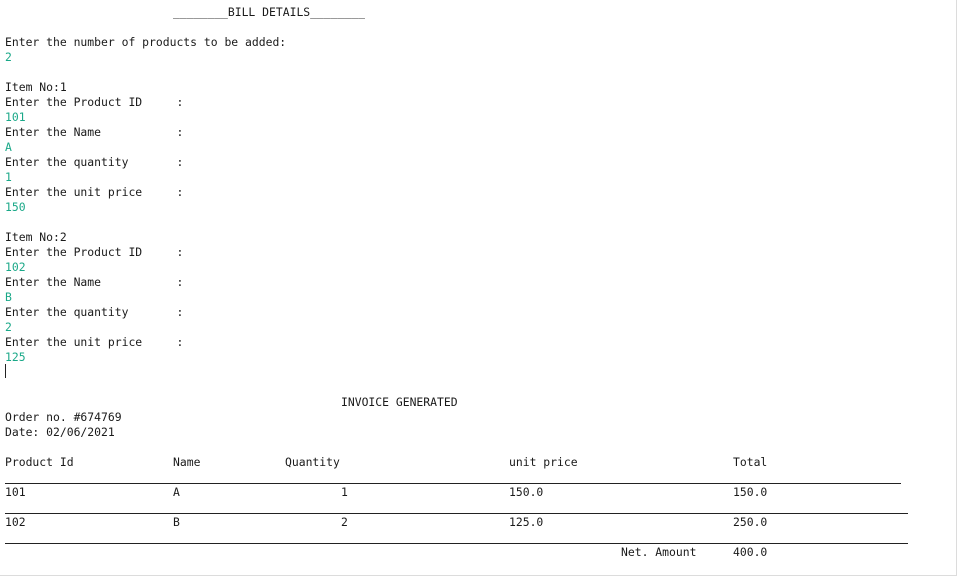 The image size is (958, 577). What do you see at coordinates (344, 522) in the screenshot?
I see `row-quantity: 2` at bounding box center [344, 522].